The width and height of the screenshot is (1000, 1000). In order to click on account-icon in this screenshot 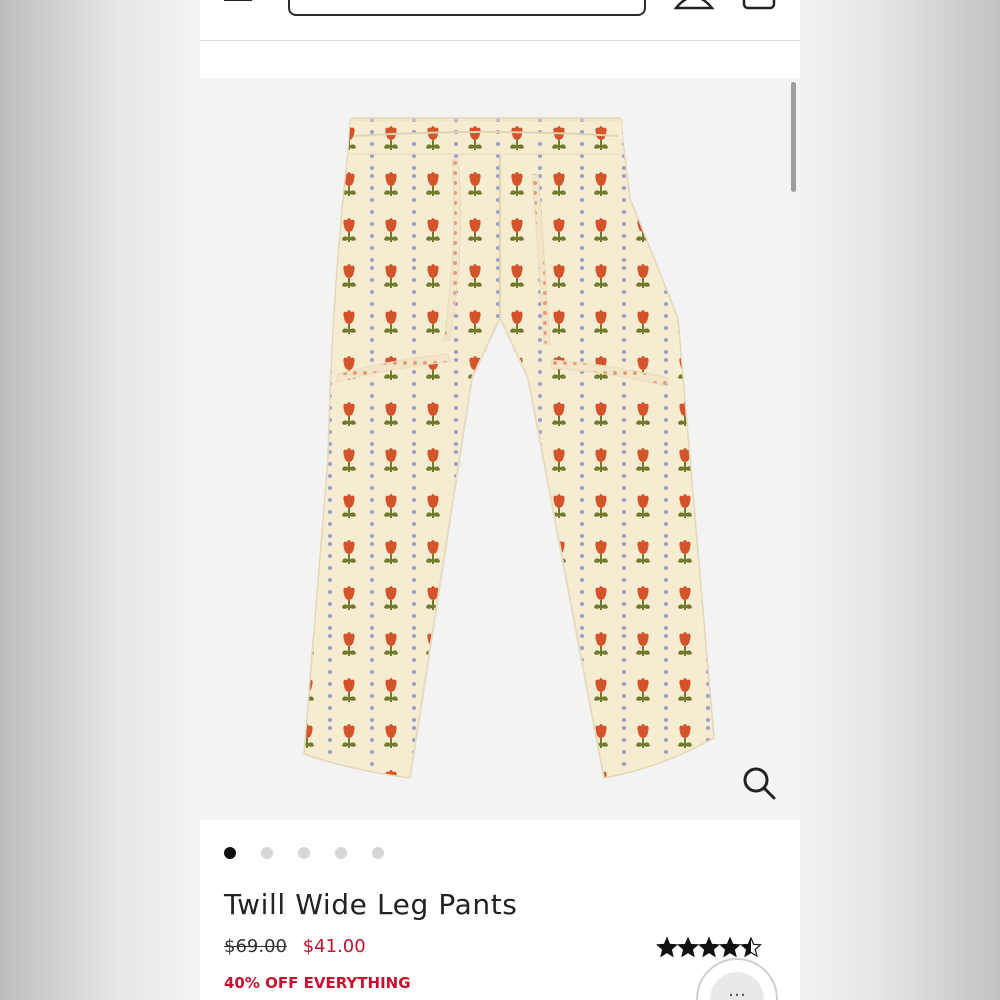, I will do `click(694, 5)`.